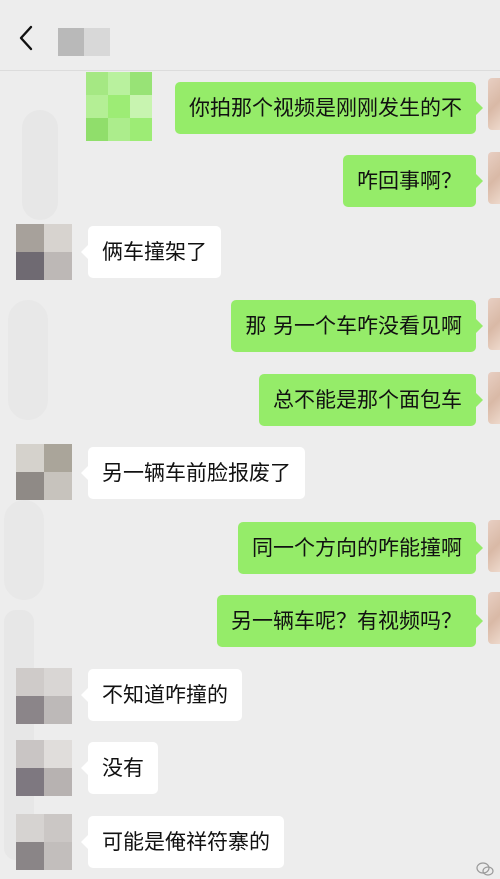  I want to click on message-bubble-incoming: 可能是俺祥符寨的, so click(182, 842).